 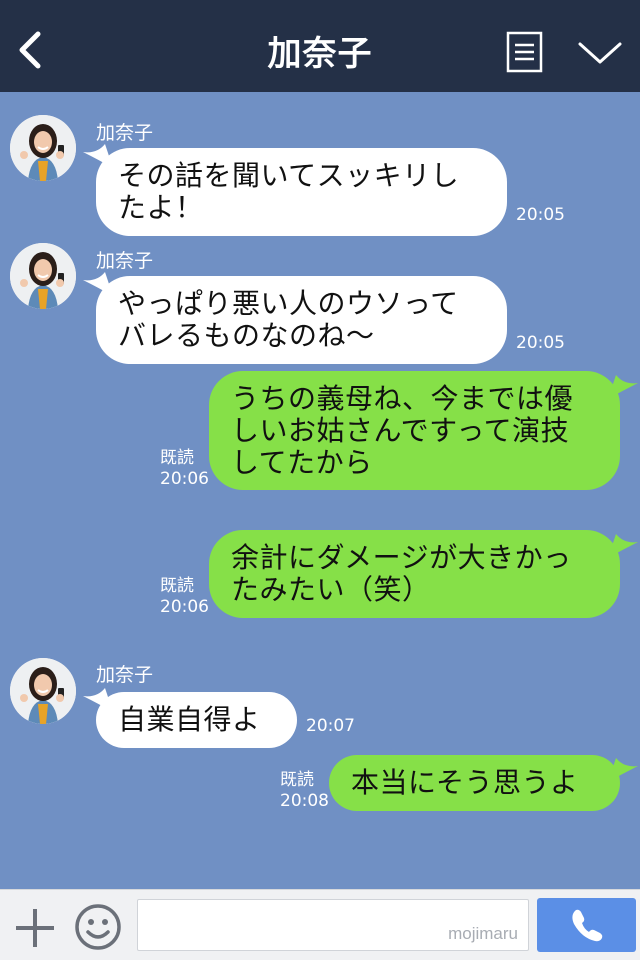 I want to click on message-bubble: 自業自得よ, so click(x=196, y=720).